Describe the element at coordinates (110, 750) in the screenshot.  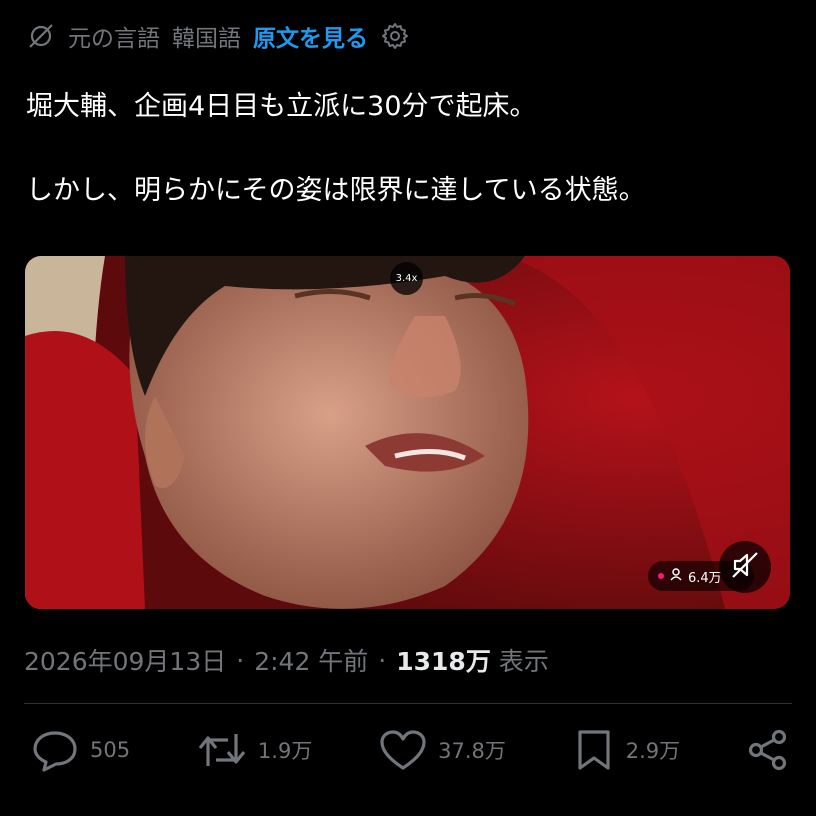
I see `reply-count: 505` at that location.